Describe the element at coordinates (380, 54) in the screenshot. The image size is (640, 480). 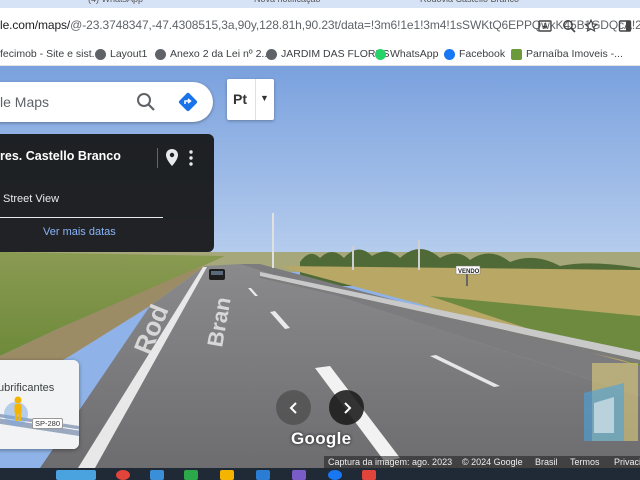
I see `whatsapp-icon` at that location.